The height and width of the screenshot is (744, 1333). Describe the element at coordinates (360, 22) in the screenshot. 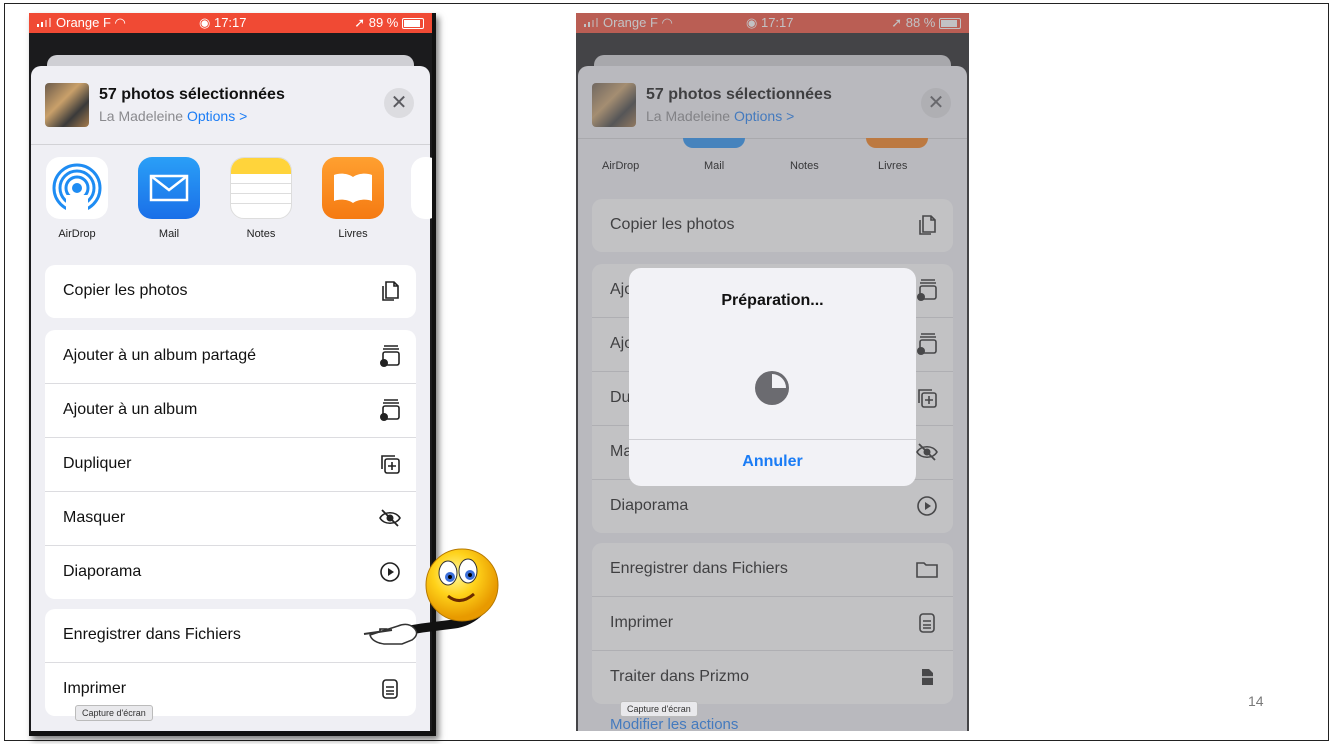

I see `location-icon: ➚` at that location.